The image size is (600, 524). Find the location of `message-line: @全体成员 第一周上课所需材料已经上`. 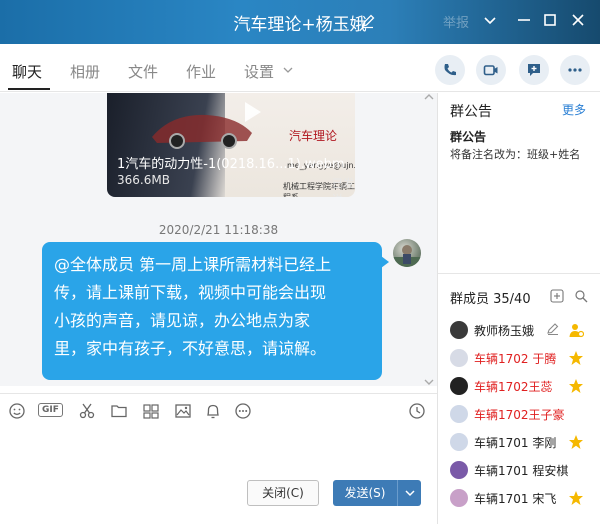

message-line: @全体成员 第一周上课所需材料已经上 is located at coordinates (193, 264).